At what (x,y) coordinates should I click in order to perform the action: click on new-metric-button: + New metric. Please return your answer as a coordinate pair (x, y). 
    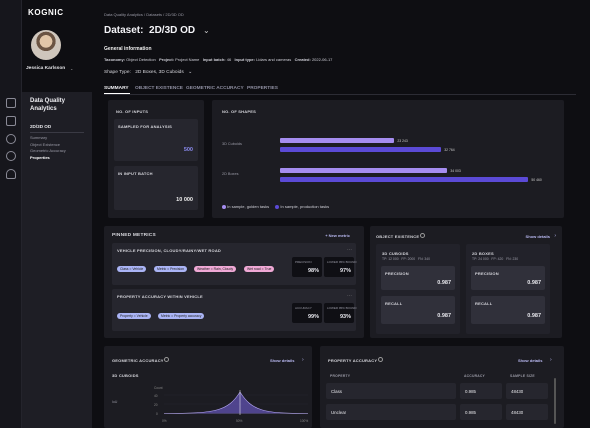
    Looking at the image, I should click on (337, 235).